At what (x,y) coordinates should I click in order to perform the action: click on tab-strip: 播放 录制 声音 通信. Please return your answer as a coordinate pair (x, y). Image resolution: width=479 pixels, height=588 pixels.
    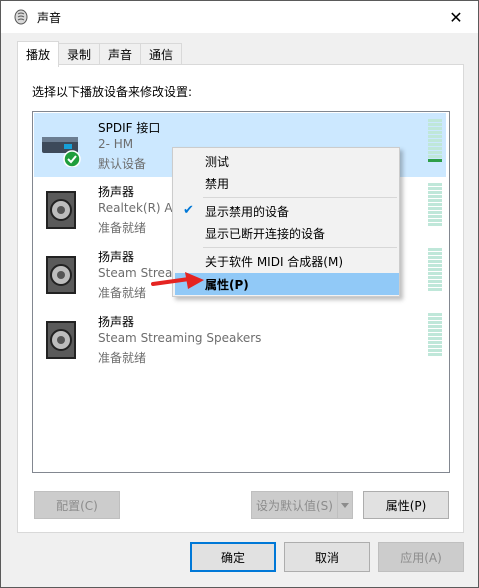
    Looking at the image, I should click on (100, 54).